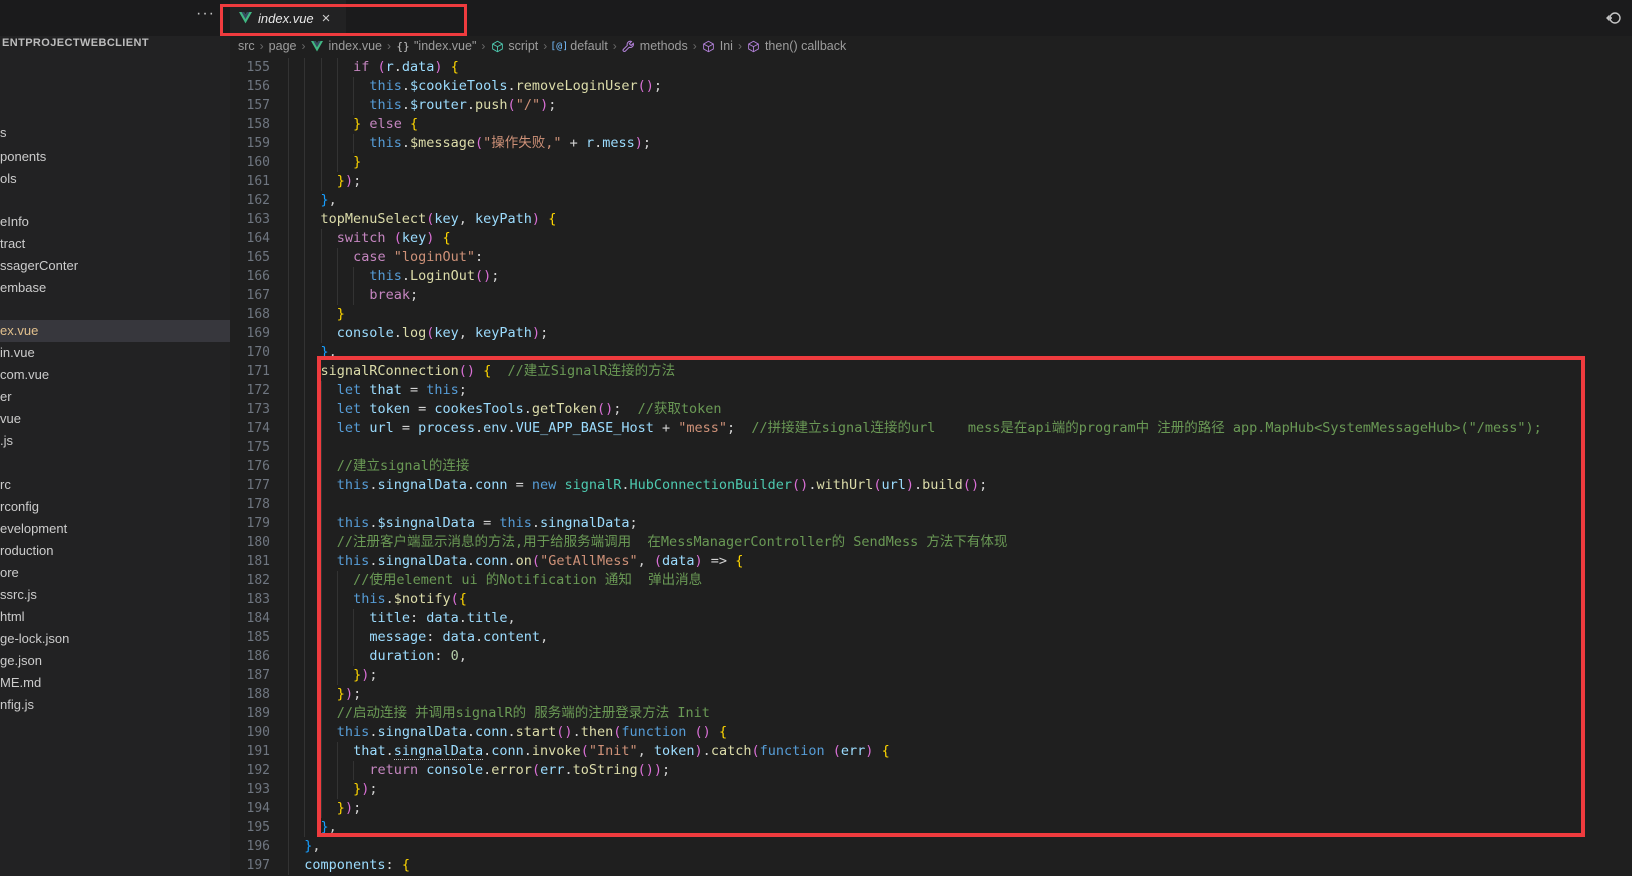 This screenshot has width=1632, height=876. I want to click on file-tree-item: .js, so click(115, 441).